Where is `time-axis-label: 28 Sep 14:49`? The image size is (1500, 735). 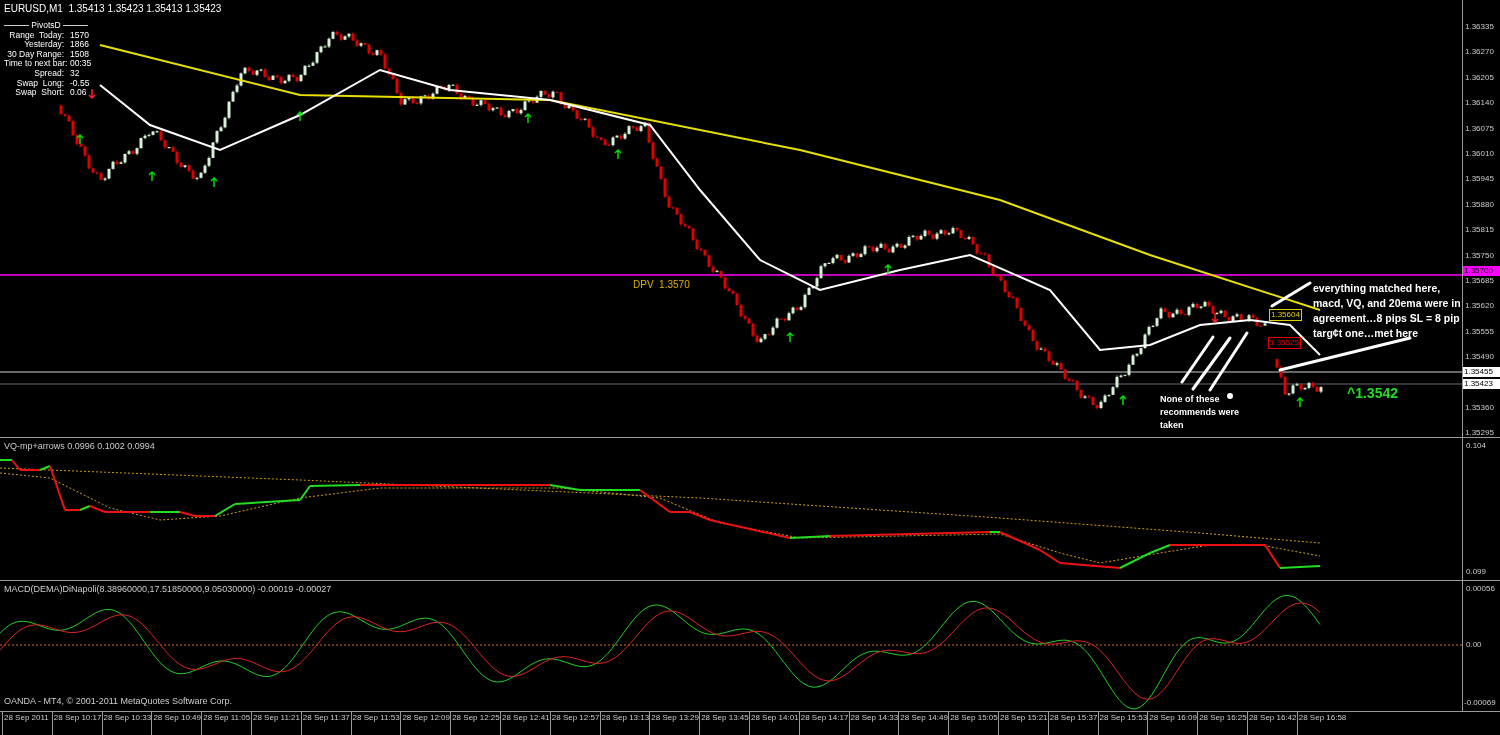
time-axis-label: 28 Sep 14:49 is located at coordinates (923, 723).